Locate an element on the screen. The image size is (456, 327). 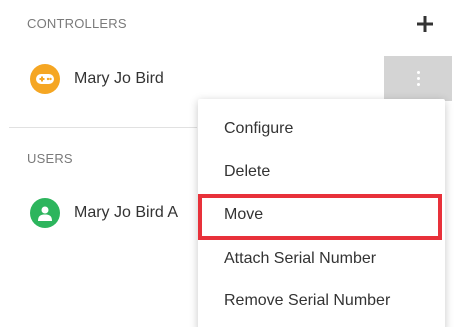
menu-item-remove-serial-number: Remove Serial Number is located at coordinates (307, 301).